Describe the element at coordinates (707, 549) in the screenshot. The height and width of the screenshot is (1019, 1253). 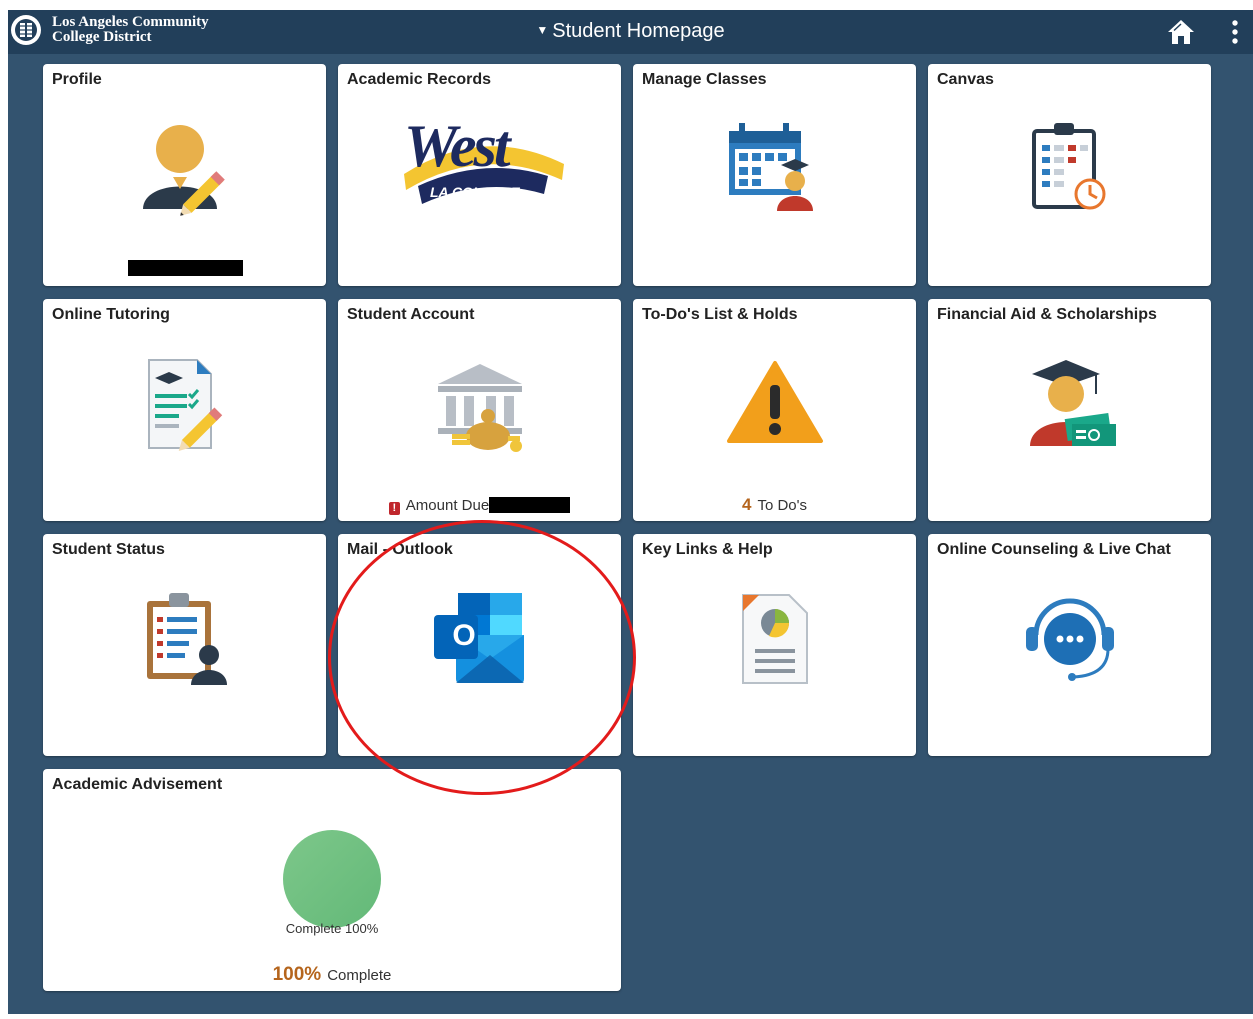
I see `tile-title: Key Links & Help` at that location.